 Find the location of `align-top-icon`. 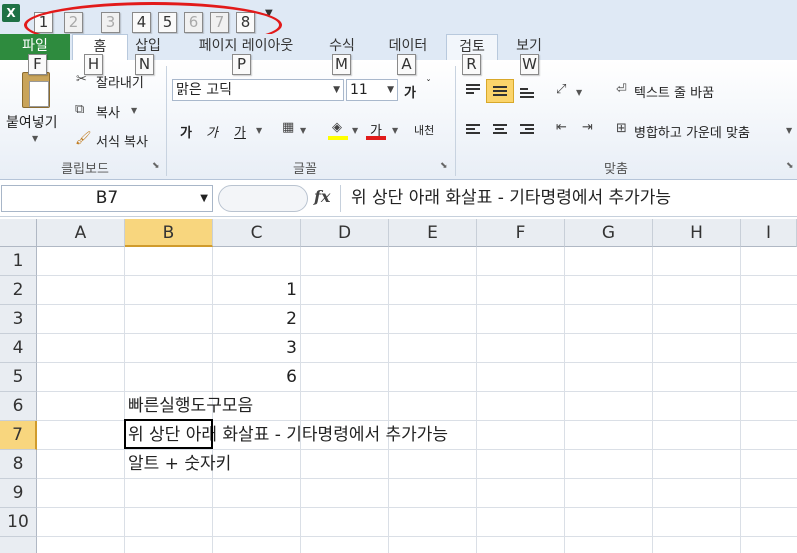

align-top-icon is located at coordinates (473, 90).